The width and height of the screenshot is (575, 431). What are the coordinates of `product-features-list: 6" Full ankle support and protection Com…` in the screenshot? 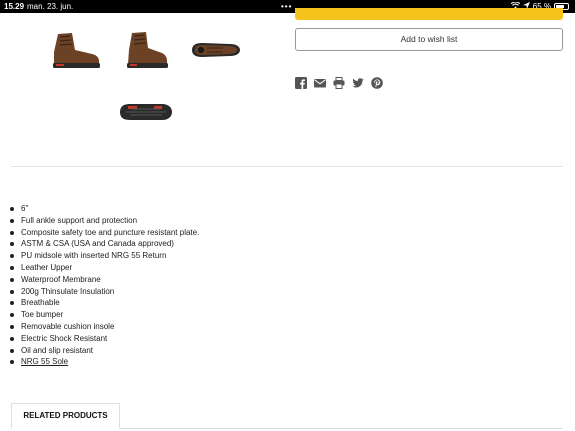 It's located at (104, 285).